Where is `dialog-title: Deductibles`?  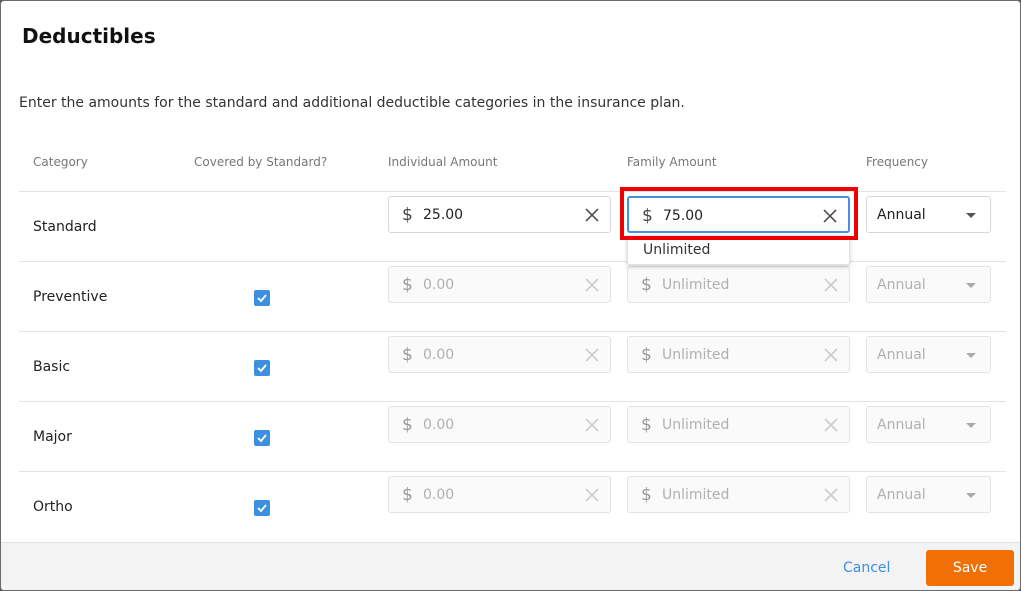
dialog-title: Deductibles is located at coordinates (89, 36).